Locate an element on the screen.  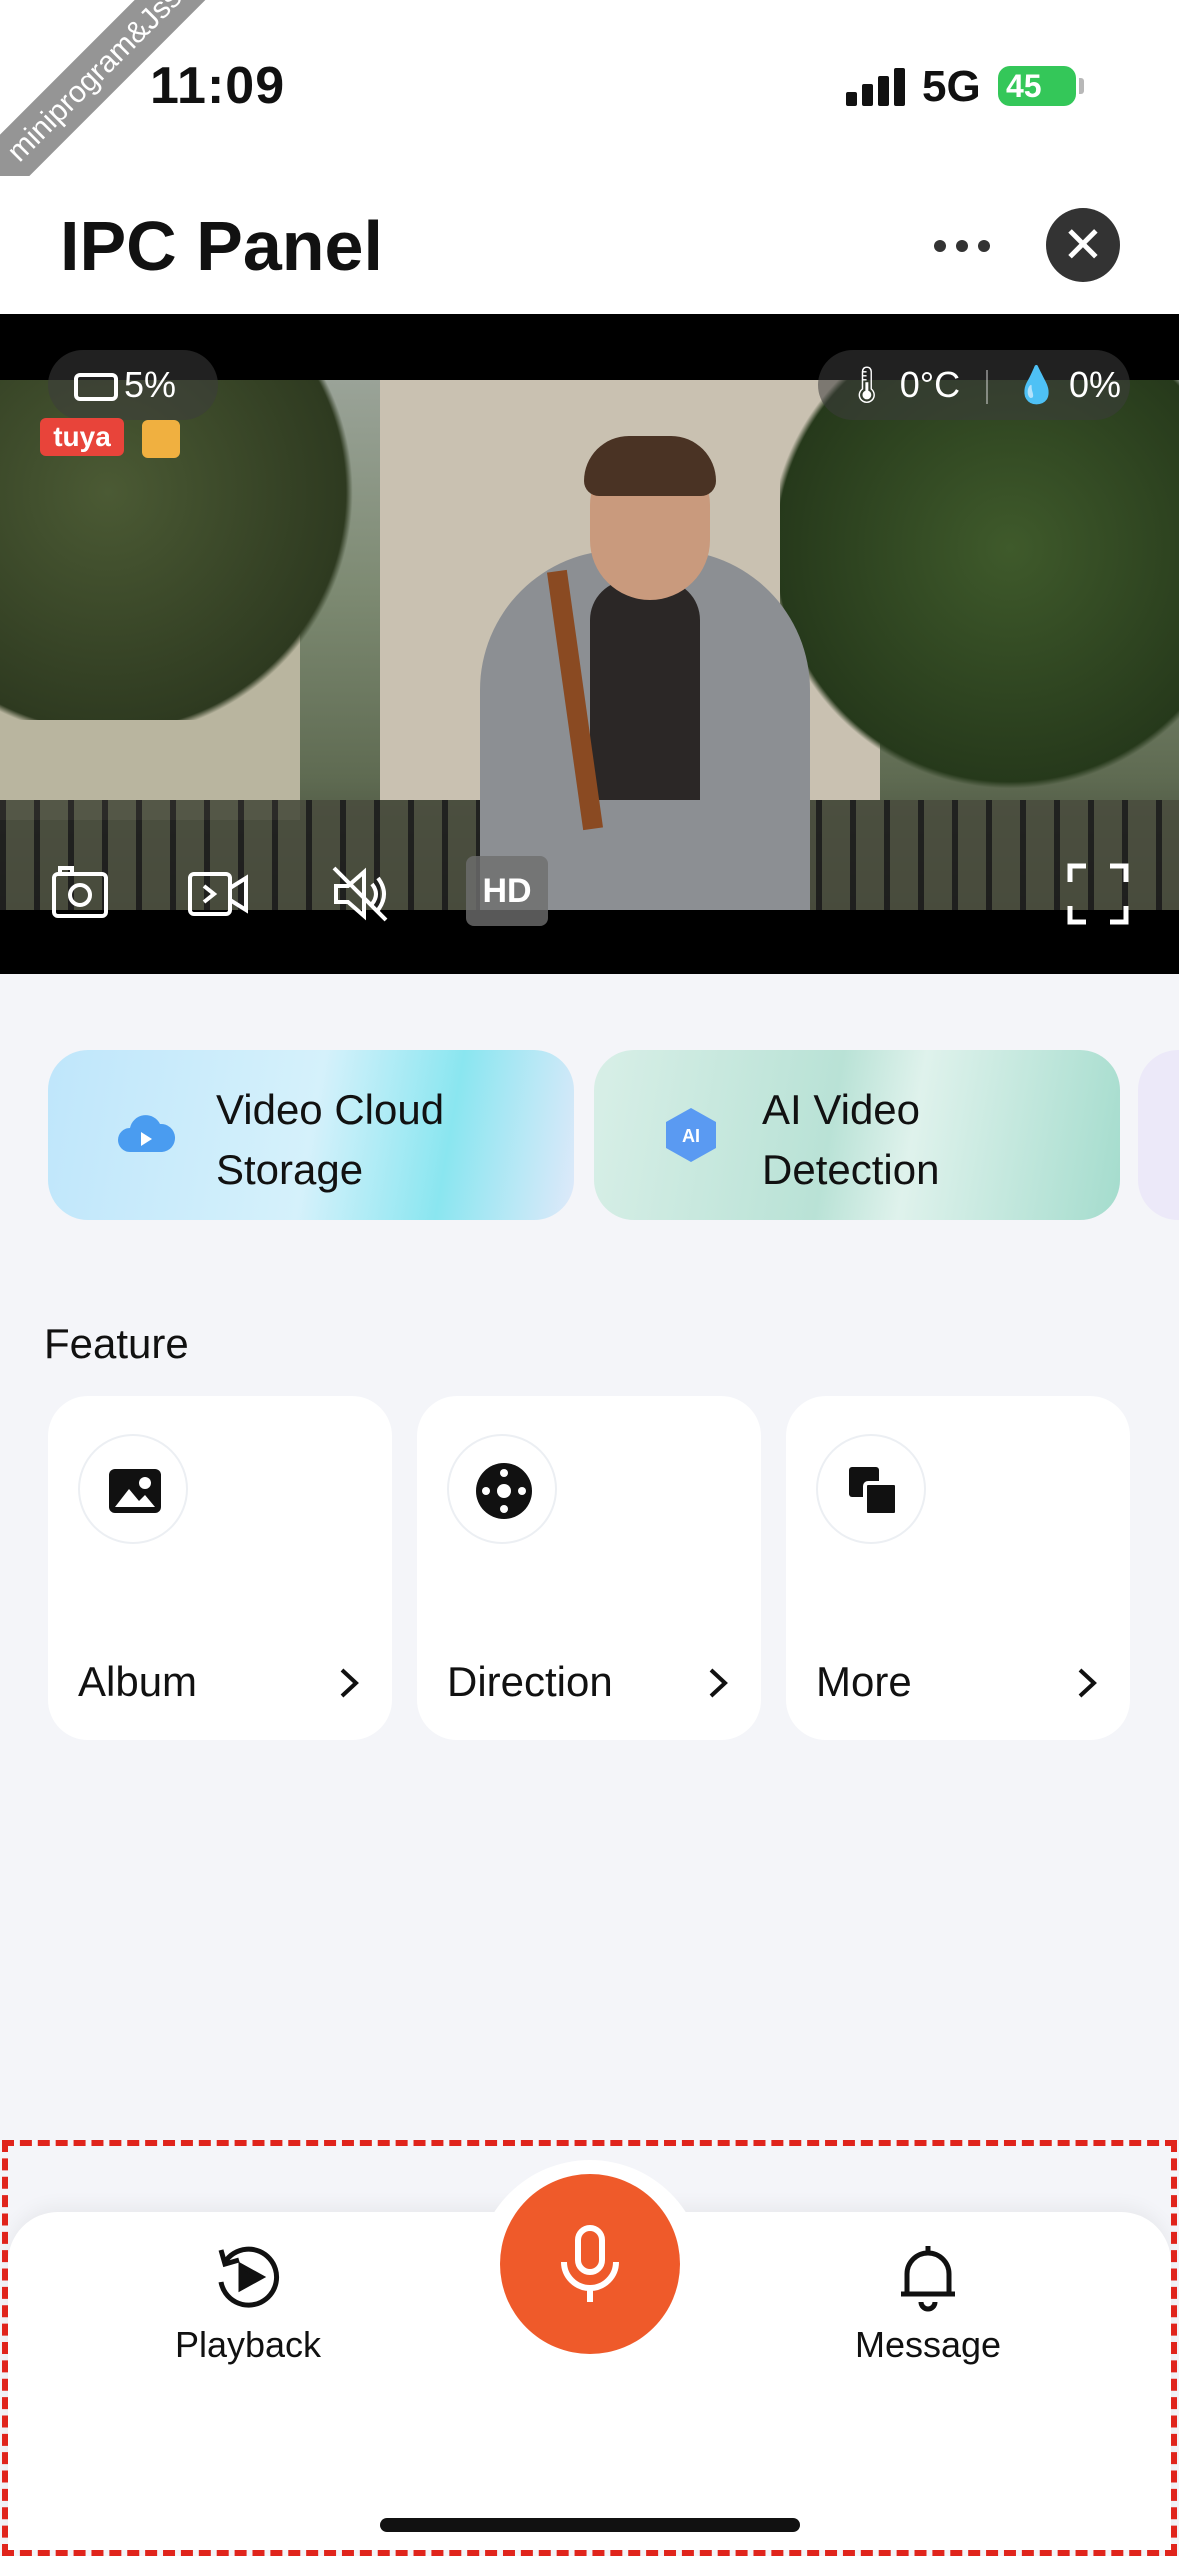
brand-badge-icon is located at coordinates (161, 439).